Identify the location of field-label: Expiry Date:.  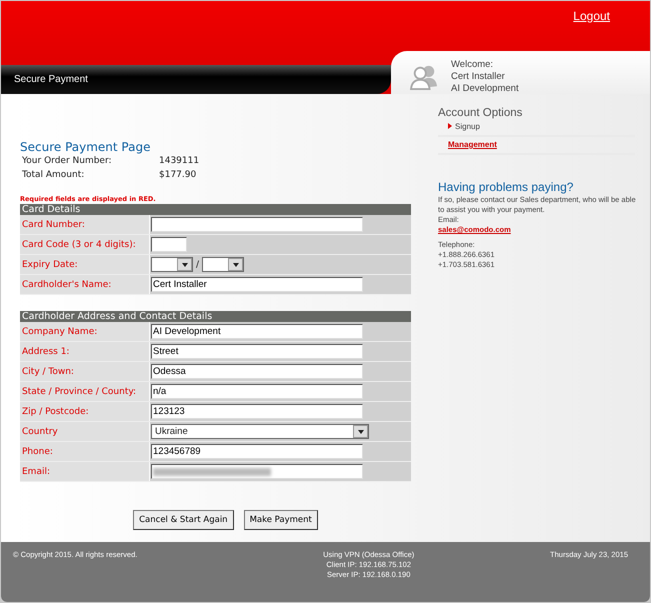
(84, 264).